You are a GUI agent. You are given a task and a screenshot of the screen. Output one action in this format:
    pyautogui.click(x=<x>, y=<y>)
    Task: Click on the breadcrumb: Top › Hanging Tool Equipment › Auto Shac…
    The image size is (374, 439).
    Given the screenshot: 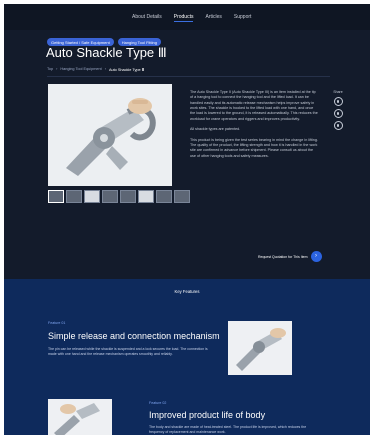 What is the action you would take?
    pyautogui.click(x=95, y=69)
    